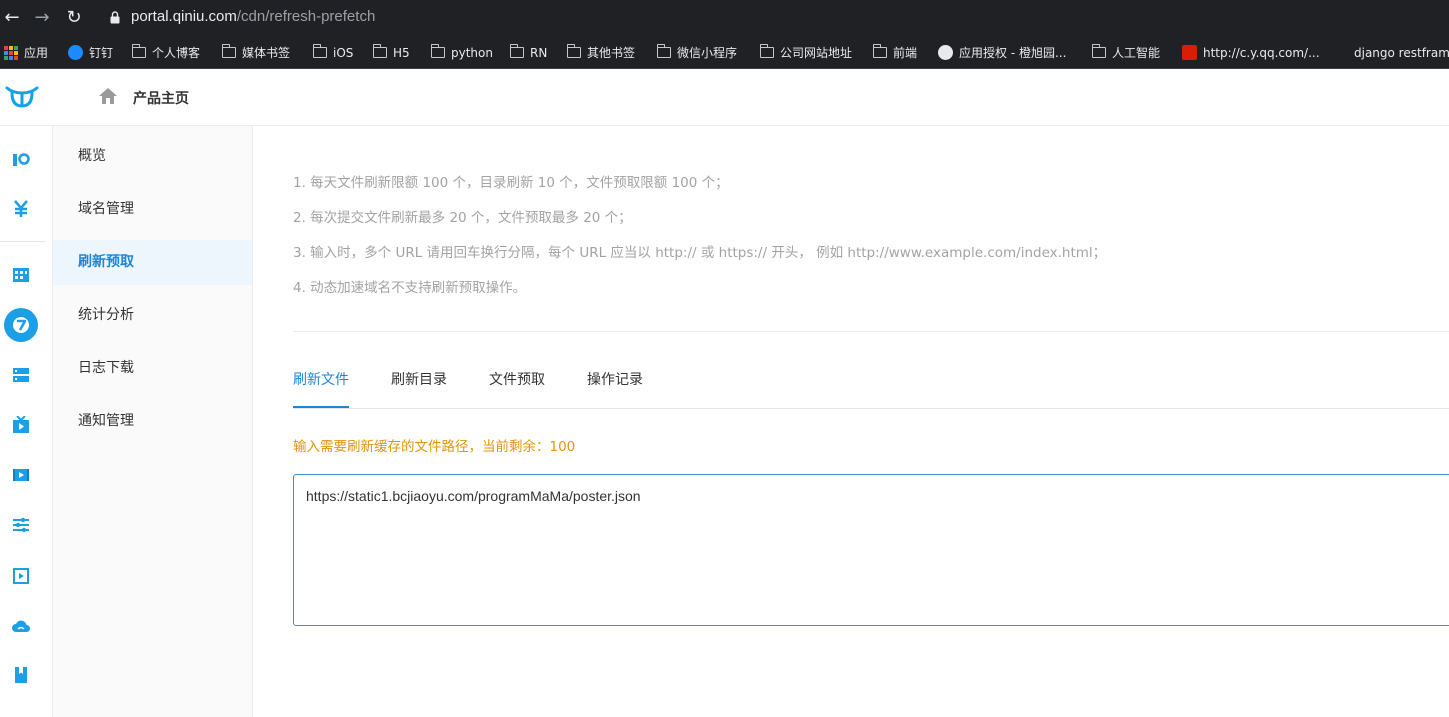  Describe the element at coordinates (615, 386) in the screenshot. I see `tab-operation-log: 操作记录` at that location.